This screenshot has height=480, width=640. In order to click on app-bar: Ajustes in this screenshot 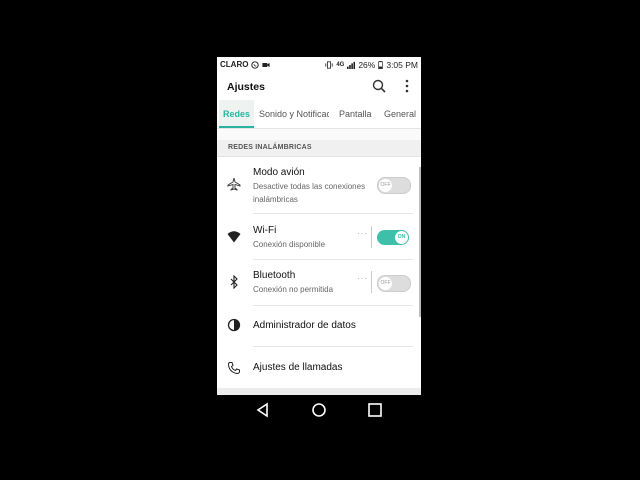, I will do `click(319, 86)`.